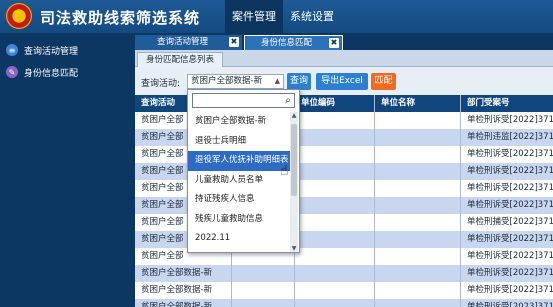 The height and width of the screenshot is (307, 553). What do you see at coordinates (239, 200) in the screenshot?
I see `dropdown-option: 持证残疾人信息` at bounding box center [239, 200].